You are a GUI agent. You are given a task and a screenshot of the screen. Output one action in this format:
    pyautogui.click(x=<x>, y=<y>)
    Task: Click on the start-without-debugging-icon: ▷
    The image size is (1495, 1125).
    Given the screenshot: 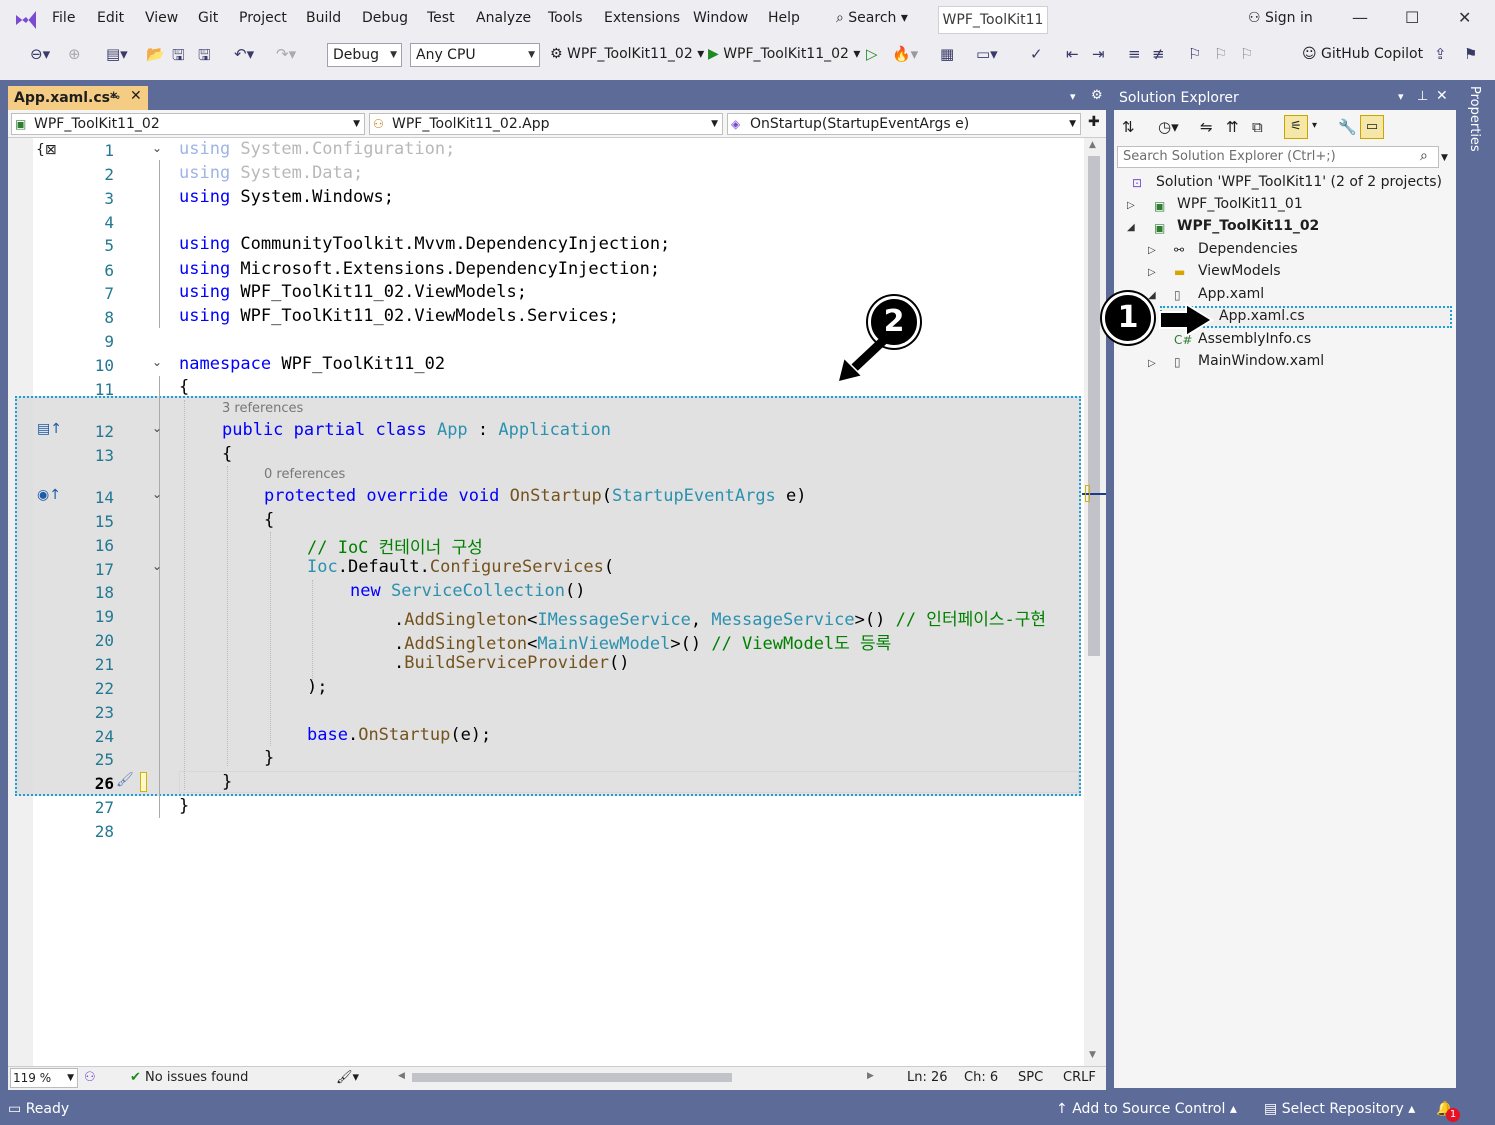 What is the action you would take?
    pyautogui.click(x=872, y=54)
    